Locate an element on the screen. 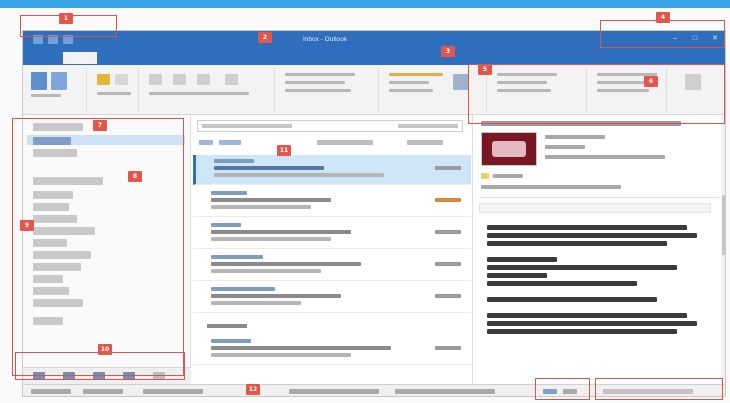  tab-file is located at coordinates (32, 58).